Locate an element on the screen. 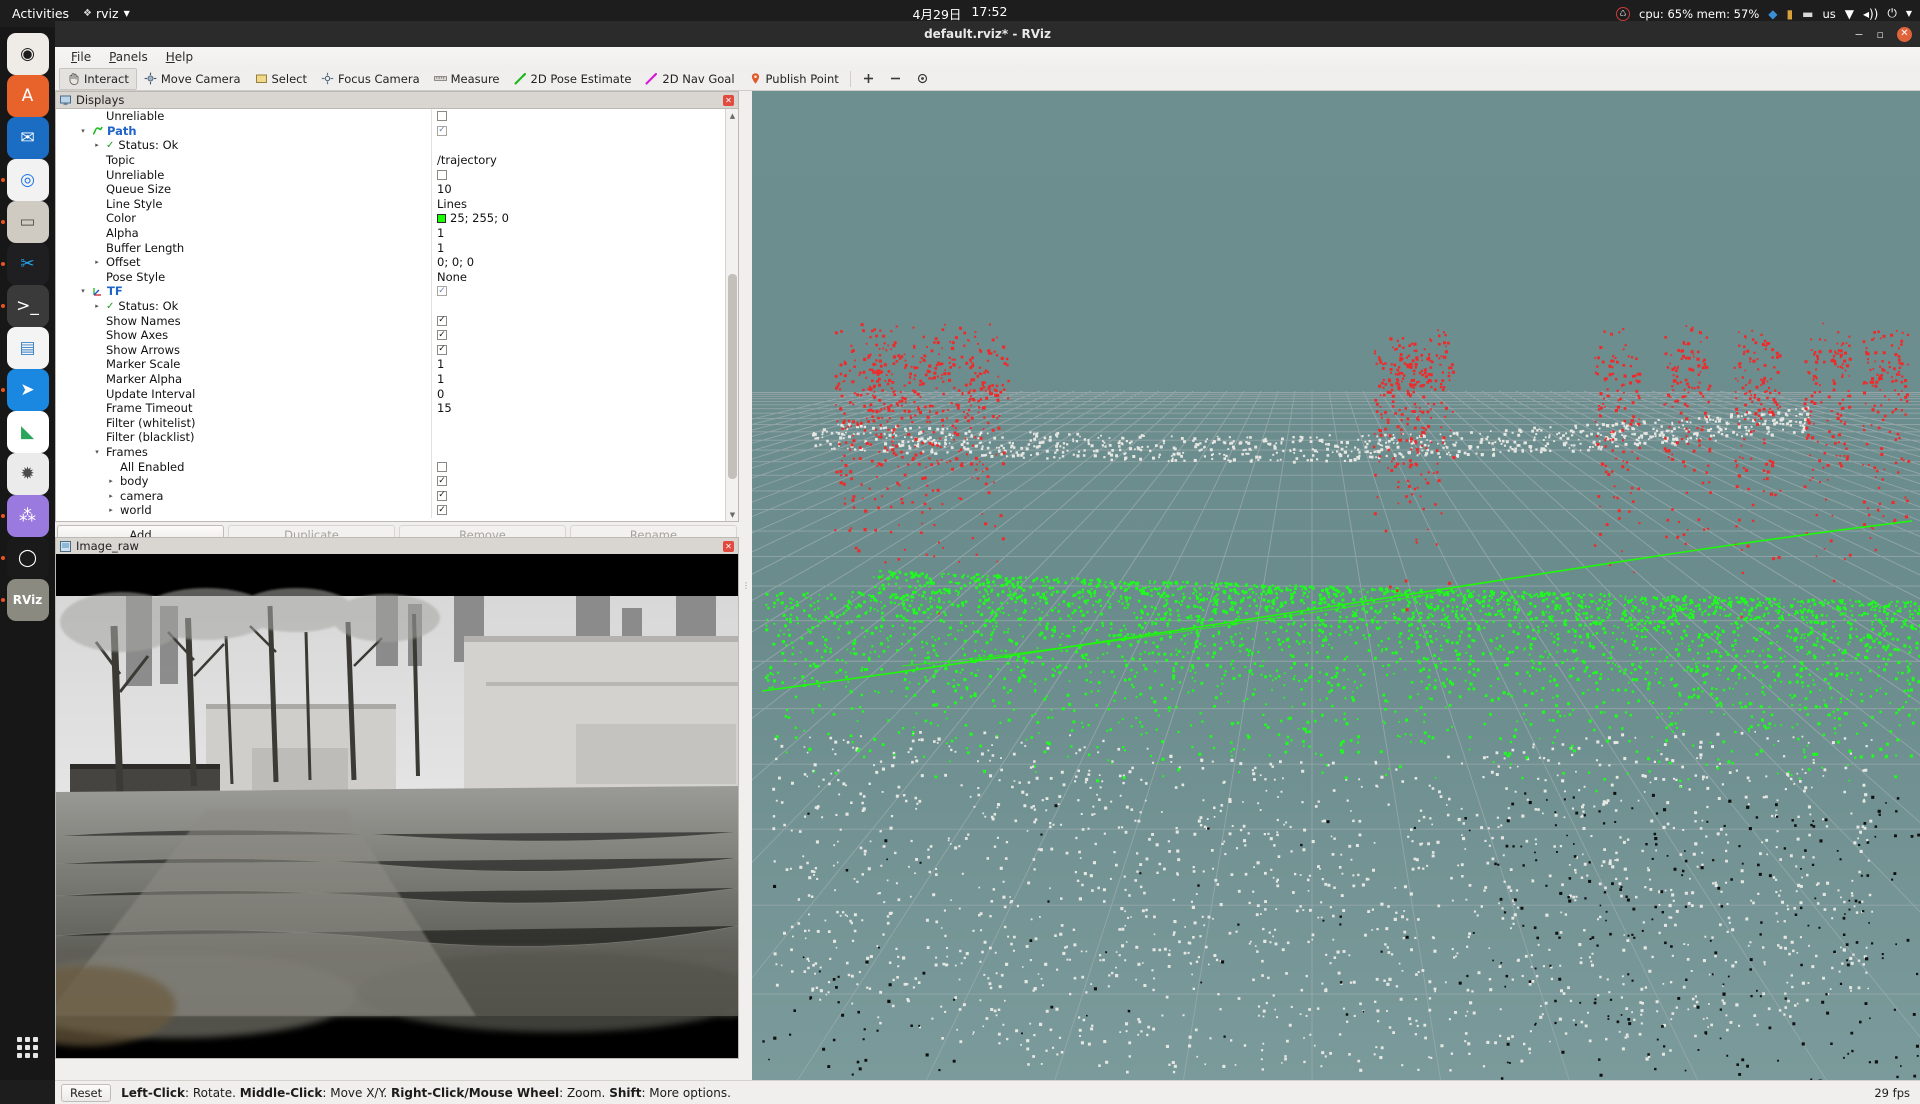 This screenshot has width=1920, height=1104. tool-2d-nav-goal: 2D Nav Goal is located at coordinates (689, 79).